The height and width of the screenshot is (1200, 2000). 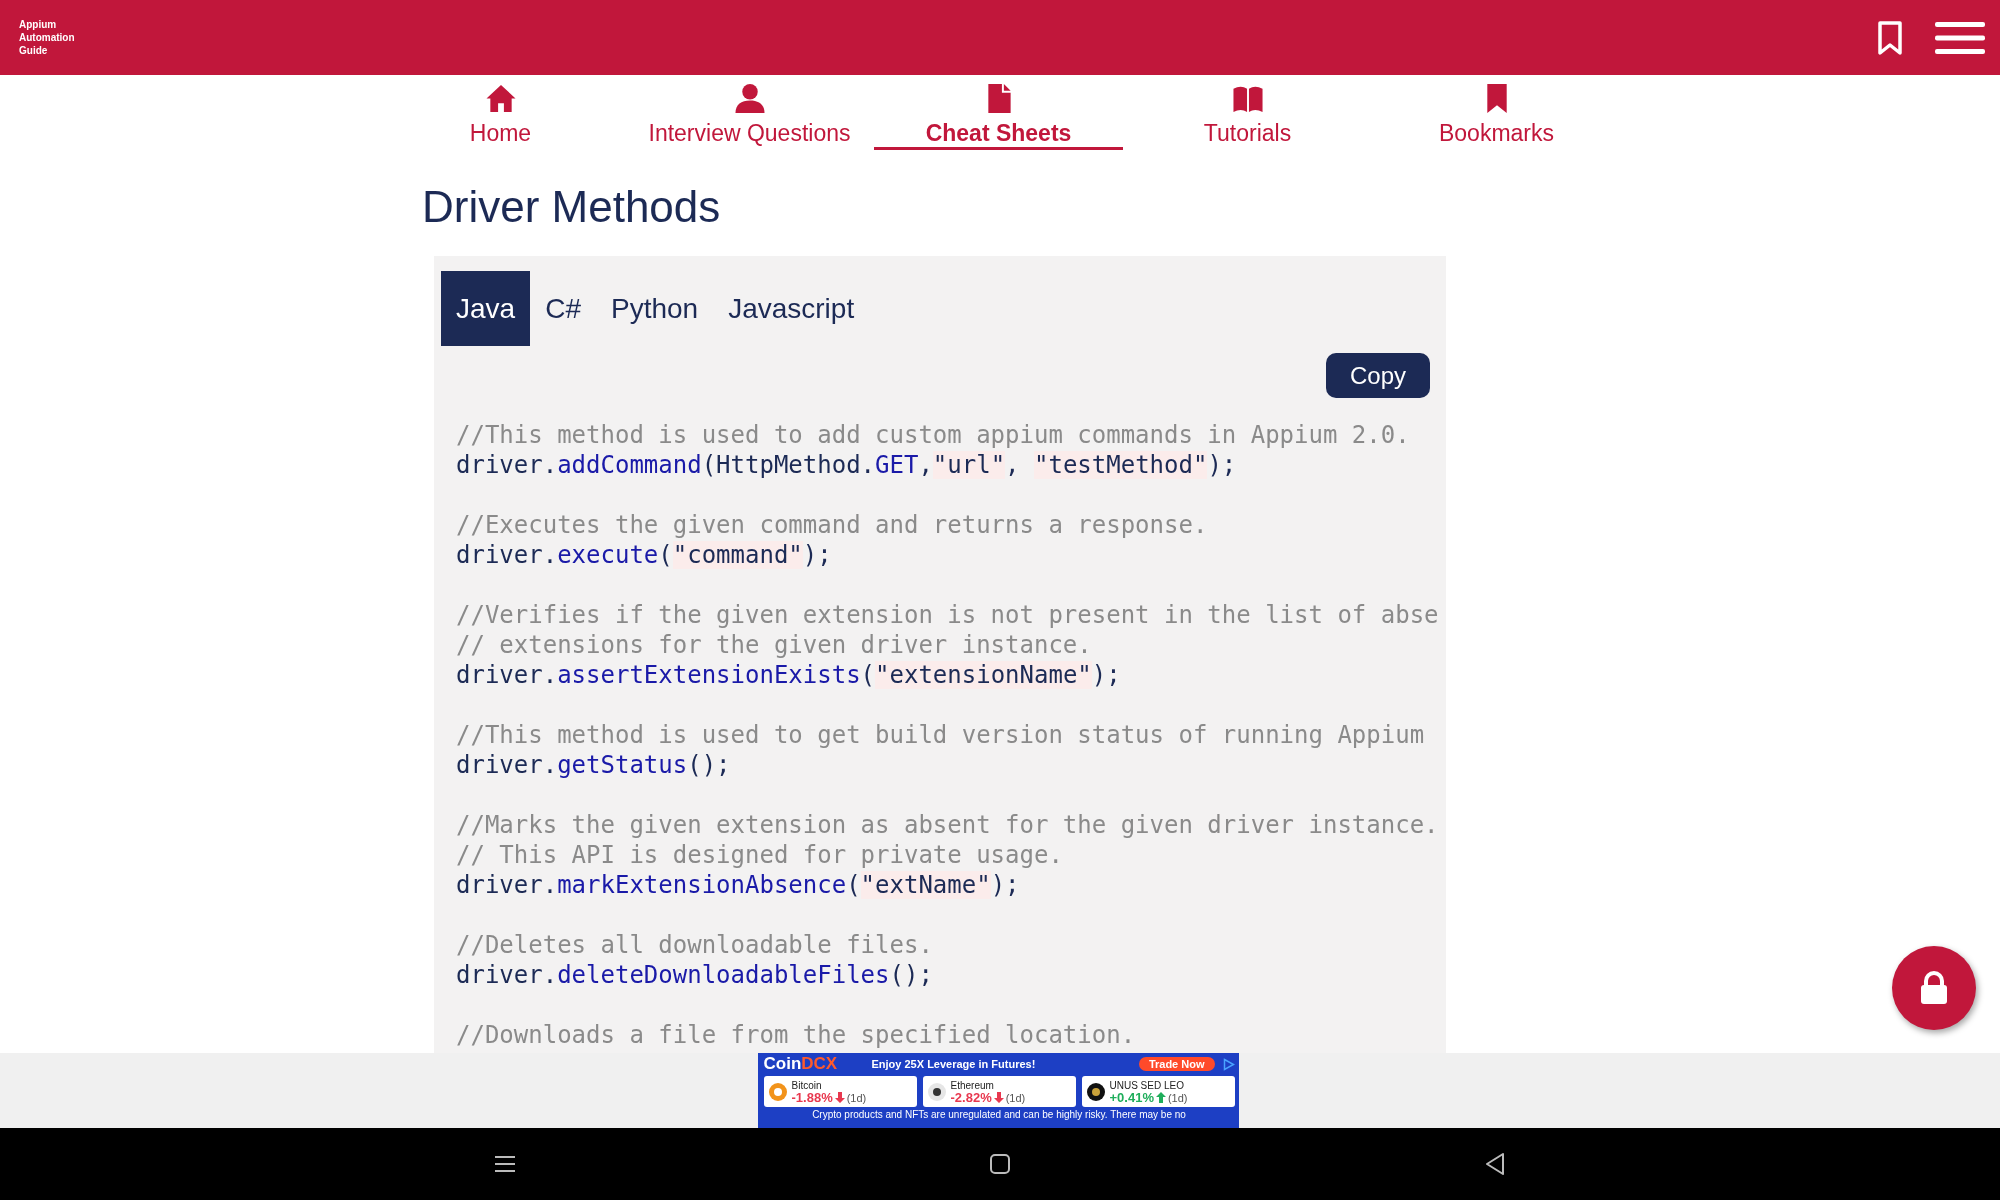 I want to click on code-line: //Verifies if the given extension is not present in the list of abse, so click(x=947, y=615).